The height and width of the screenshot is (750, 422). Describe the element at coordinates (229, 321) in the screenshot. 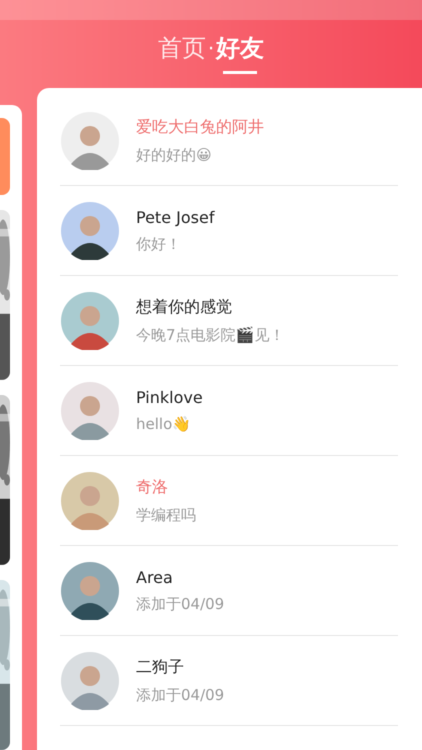

I see `friend-row: 想着你的感觉 今晚7点电影院🎬见！` at that location.